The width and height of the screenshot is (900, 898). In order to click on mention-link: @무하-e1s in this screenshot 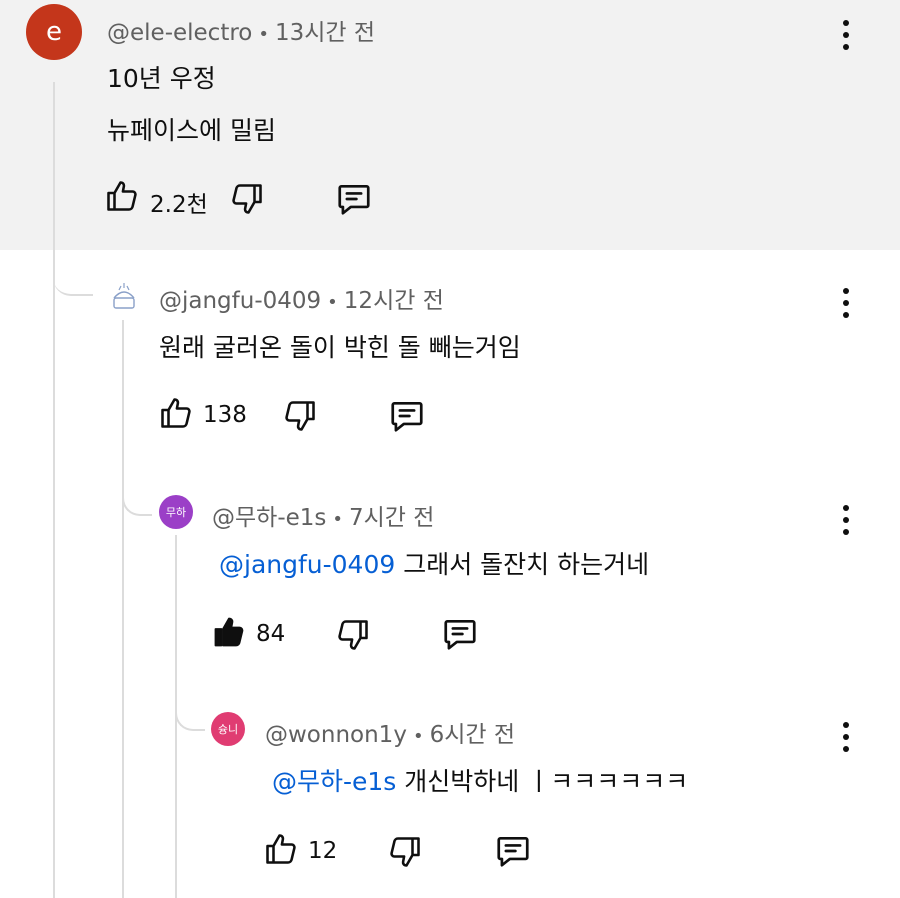, I will do `click(334, 781)`.